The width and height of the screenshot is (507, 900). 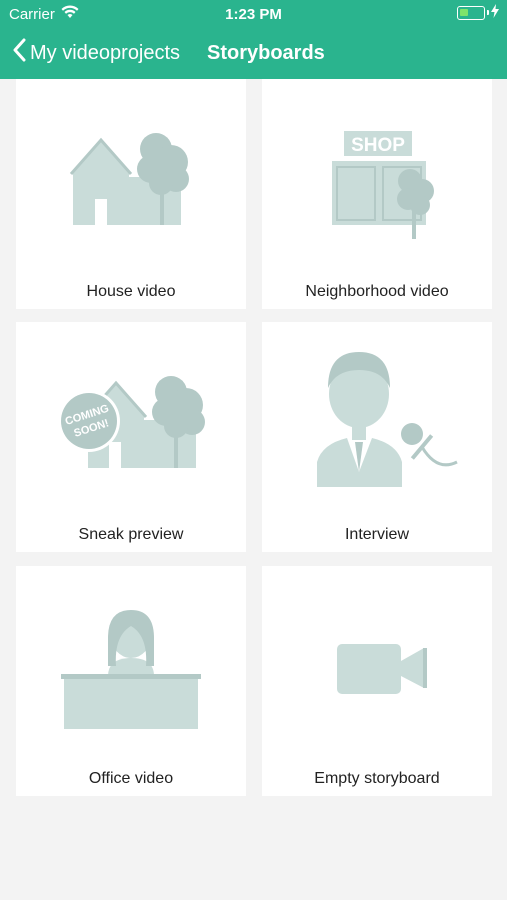 I want to click on charging-icon, so click(x=495, y=13).